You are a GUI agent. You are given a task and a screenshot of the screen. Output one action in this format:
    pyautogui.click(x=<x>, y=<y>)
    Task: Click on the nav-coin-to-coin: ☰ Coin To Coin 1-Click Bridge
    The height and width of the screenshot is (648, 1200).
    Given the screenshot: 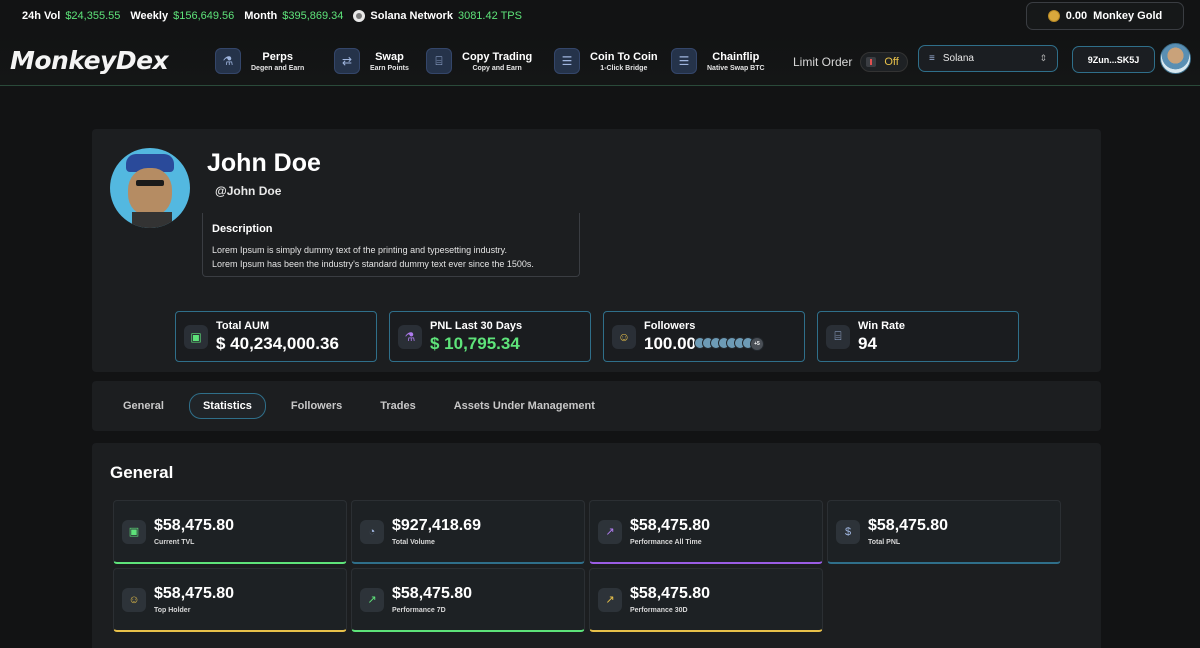 What is the action you would take?
    pyautogui.click(x=606, y=61)
    